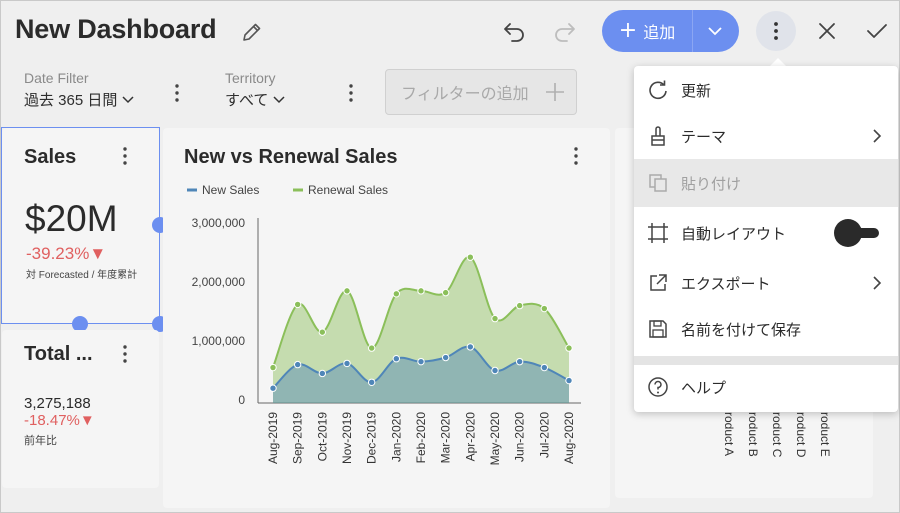  I want to click on add-main-button: + 追加, so click(647, 31).